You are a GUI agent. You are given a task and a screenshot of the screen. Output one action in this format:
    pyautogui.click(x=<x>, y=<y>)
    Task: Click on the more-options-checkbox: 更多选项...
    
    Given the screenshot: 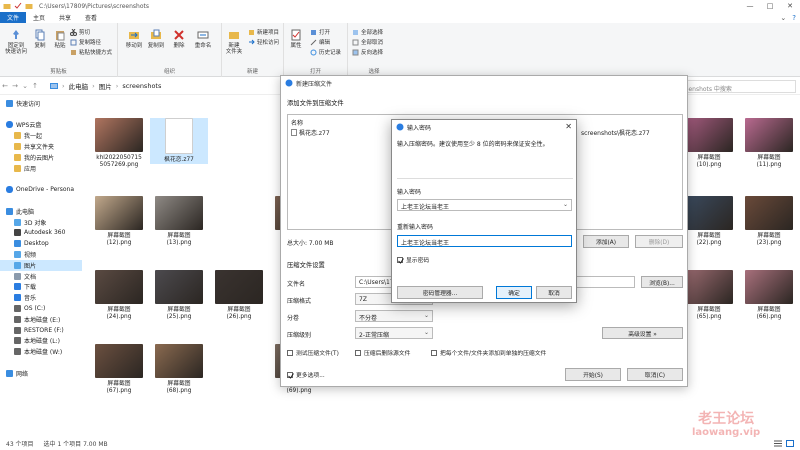 What is the action you would take?
    pyautogui.click(x=306, y=374)
    